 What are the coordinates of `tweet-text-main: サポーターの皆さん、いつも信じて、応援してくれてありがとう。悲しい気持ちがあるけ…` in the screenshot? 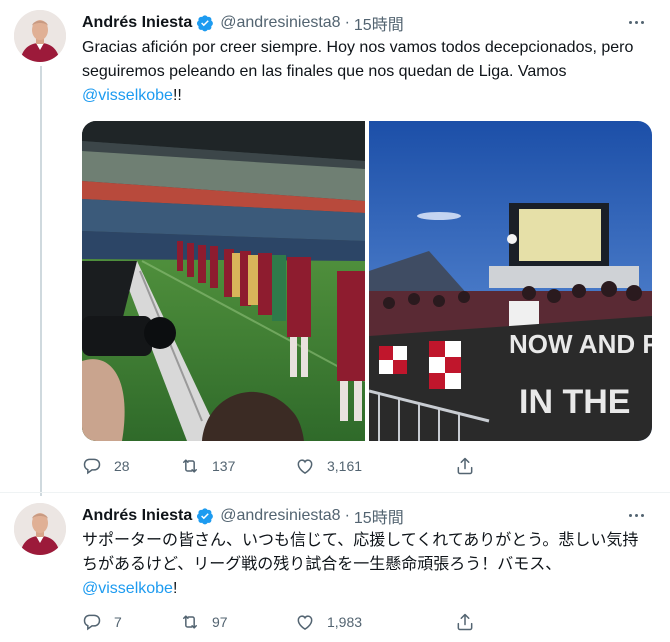 It's located at (360, 552).